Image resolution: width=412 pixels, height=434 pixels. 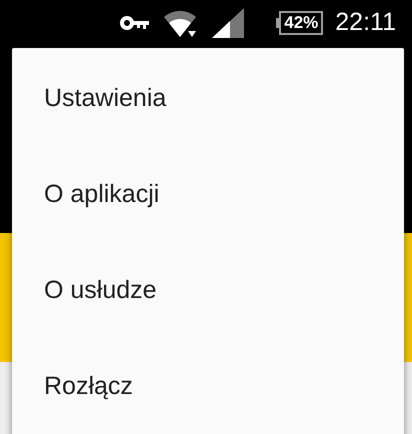 I want to click on clock: 22:11, so click(x=365, y=22).